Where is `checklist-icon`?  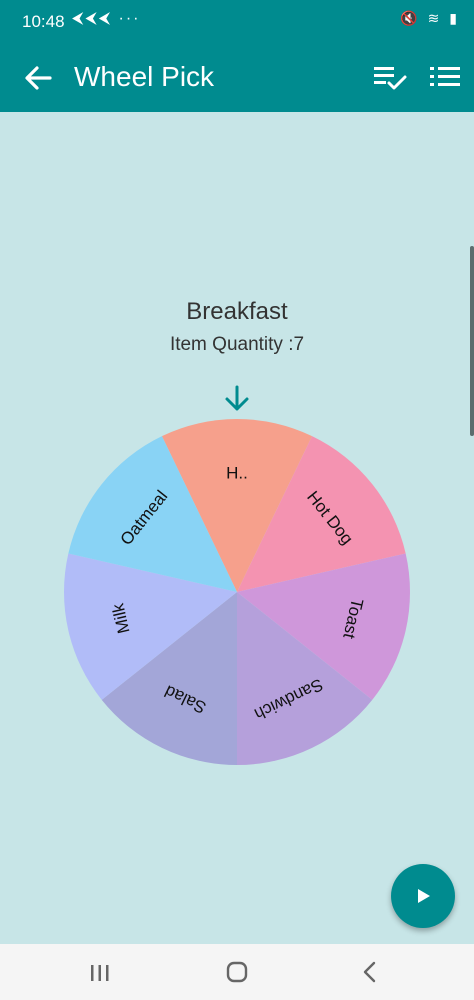
checklist-icon is located at coordinates (390, 78).